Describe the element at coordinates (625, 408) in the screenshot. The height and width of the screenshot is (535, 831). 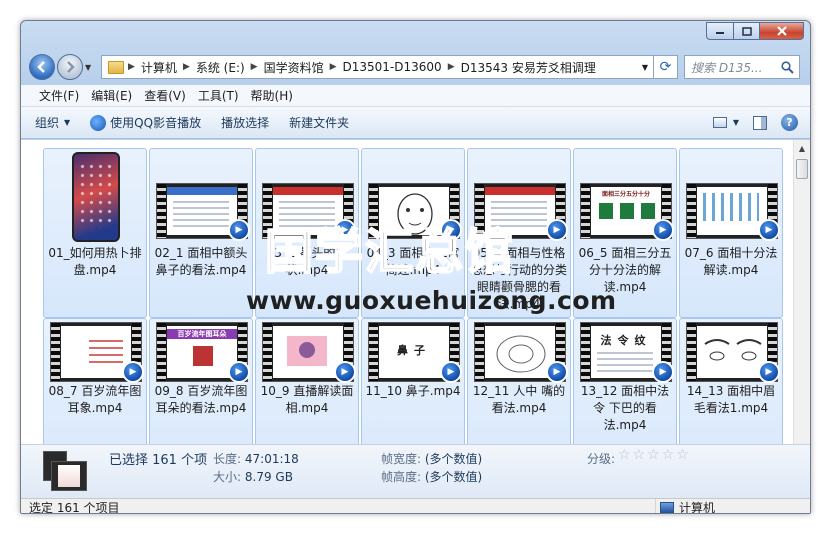
I see `file-name: 13_12 面相中法令 下巴的看法.mp4` at that location.